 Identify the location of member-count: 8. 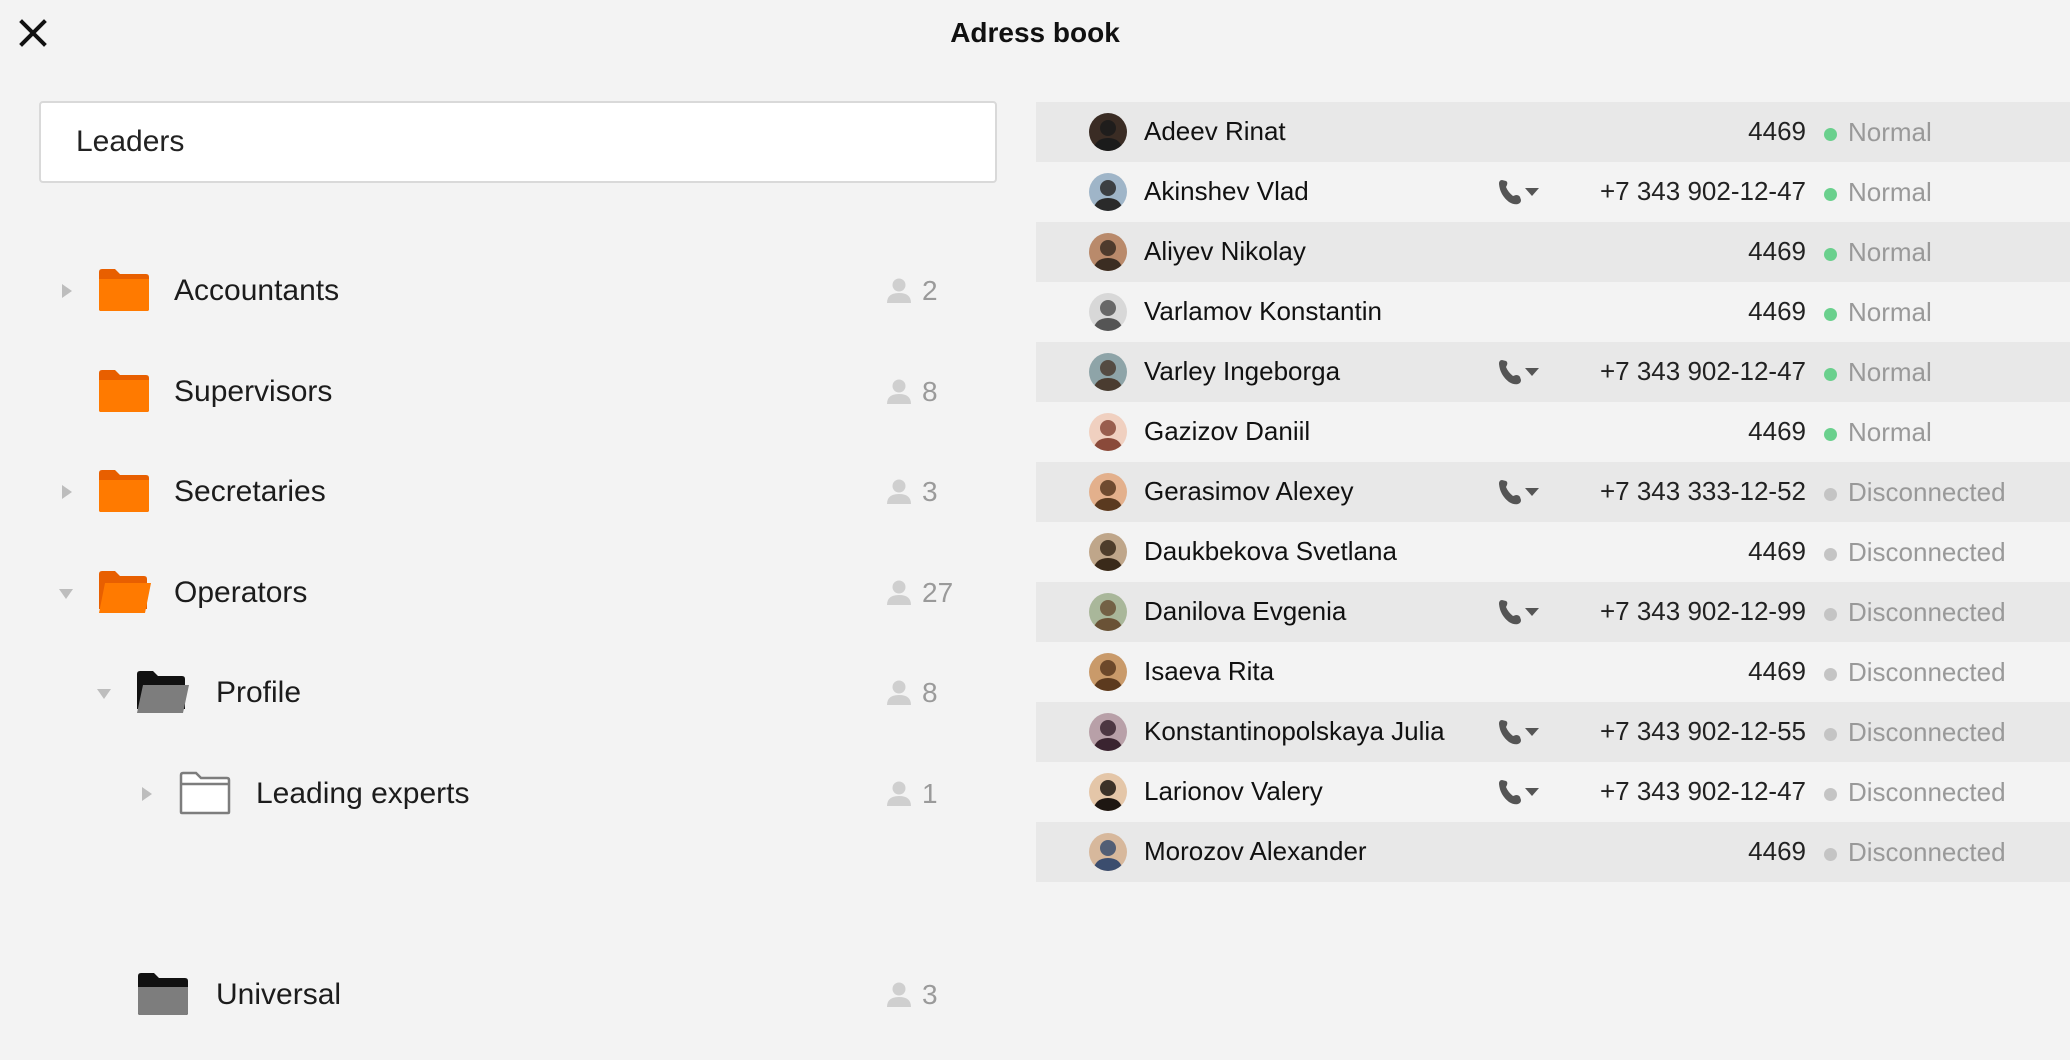
(930, 391).